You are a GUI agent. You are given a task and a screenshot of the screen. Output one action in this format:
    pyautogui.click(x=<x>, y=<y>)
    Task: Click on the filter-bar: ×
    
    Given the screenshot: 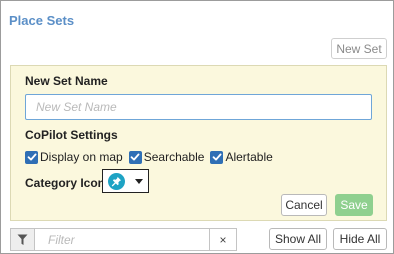 What is the action you would take?
    pyautogui.click(x=123, y=239)
    